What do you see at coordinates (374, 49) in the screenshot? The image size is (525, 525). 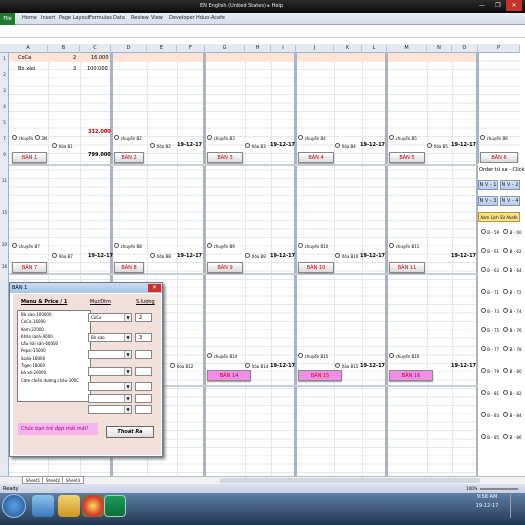 I see `col-header: L` at bounding box center [374, 49].